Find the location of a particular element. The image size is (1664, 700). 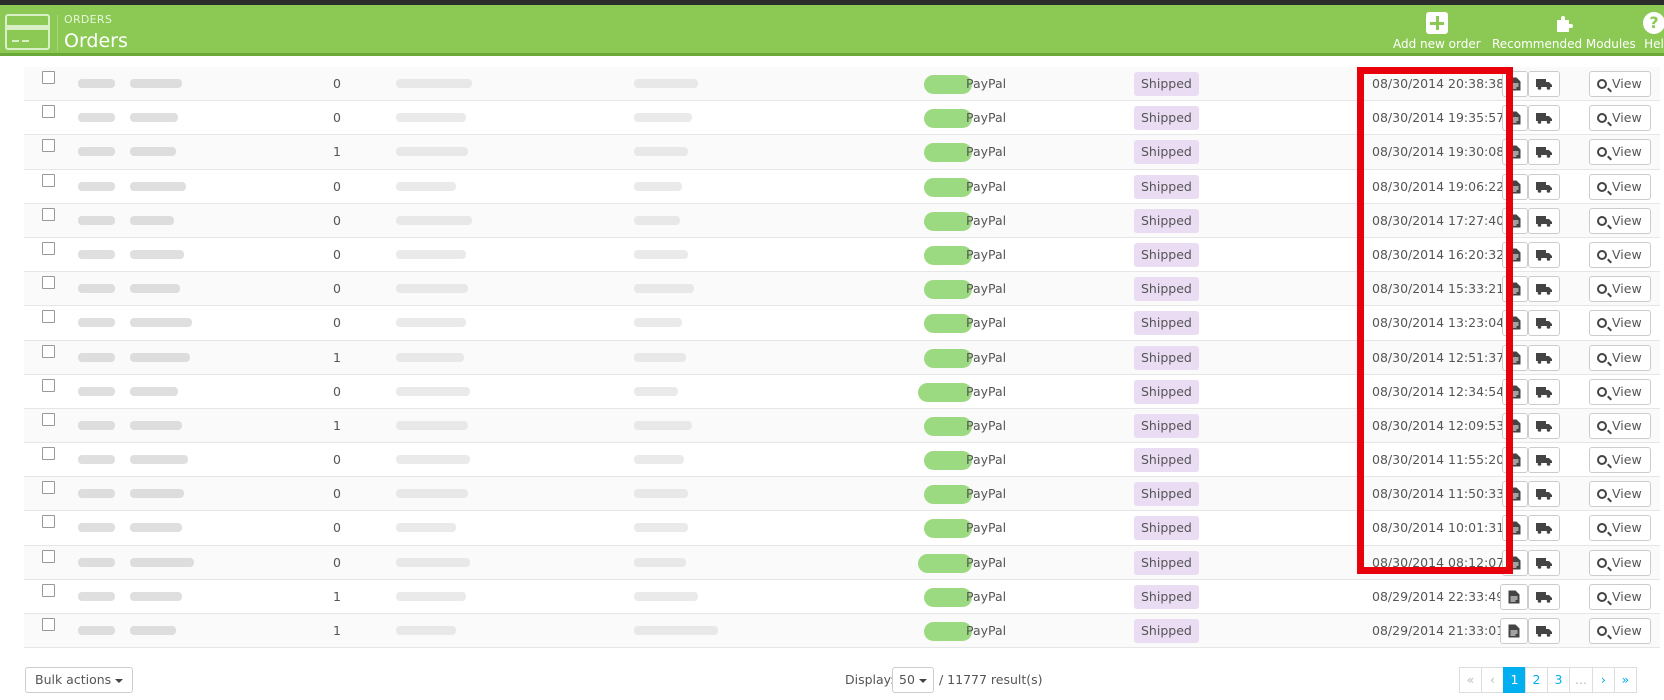

pagination-next: › is located at coordinates (1603, 680).